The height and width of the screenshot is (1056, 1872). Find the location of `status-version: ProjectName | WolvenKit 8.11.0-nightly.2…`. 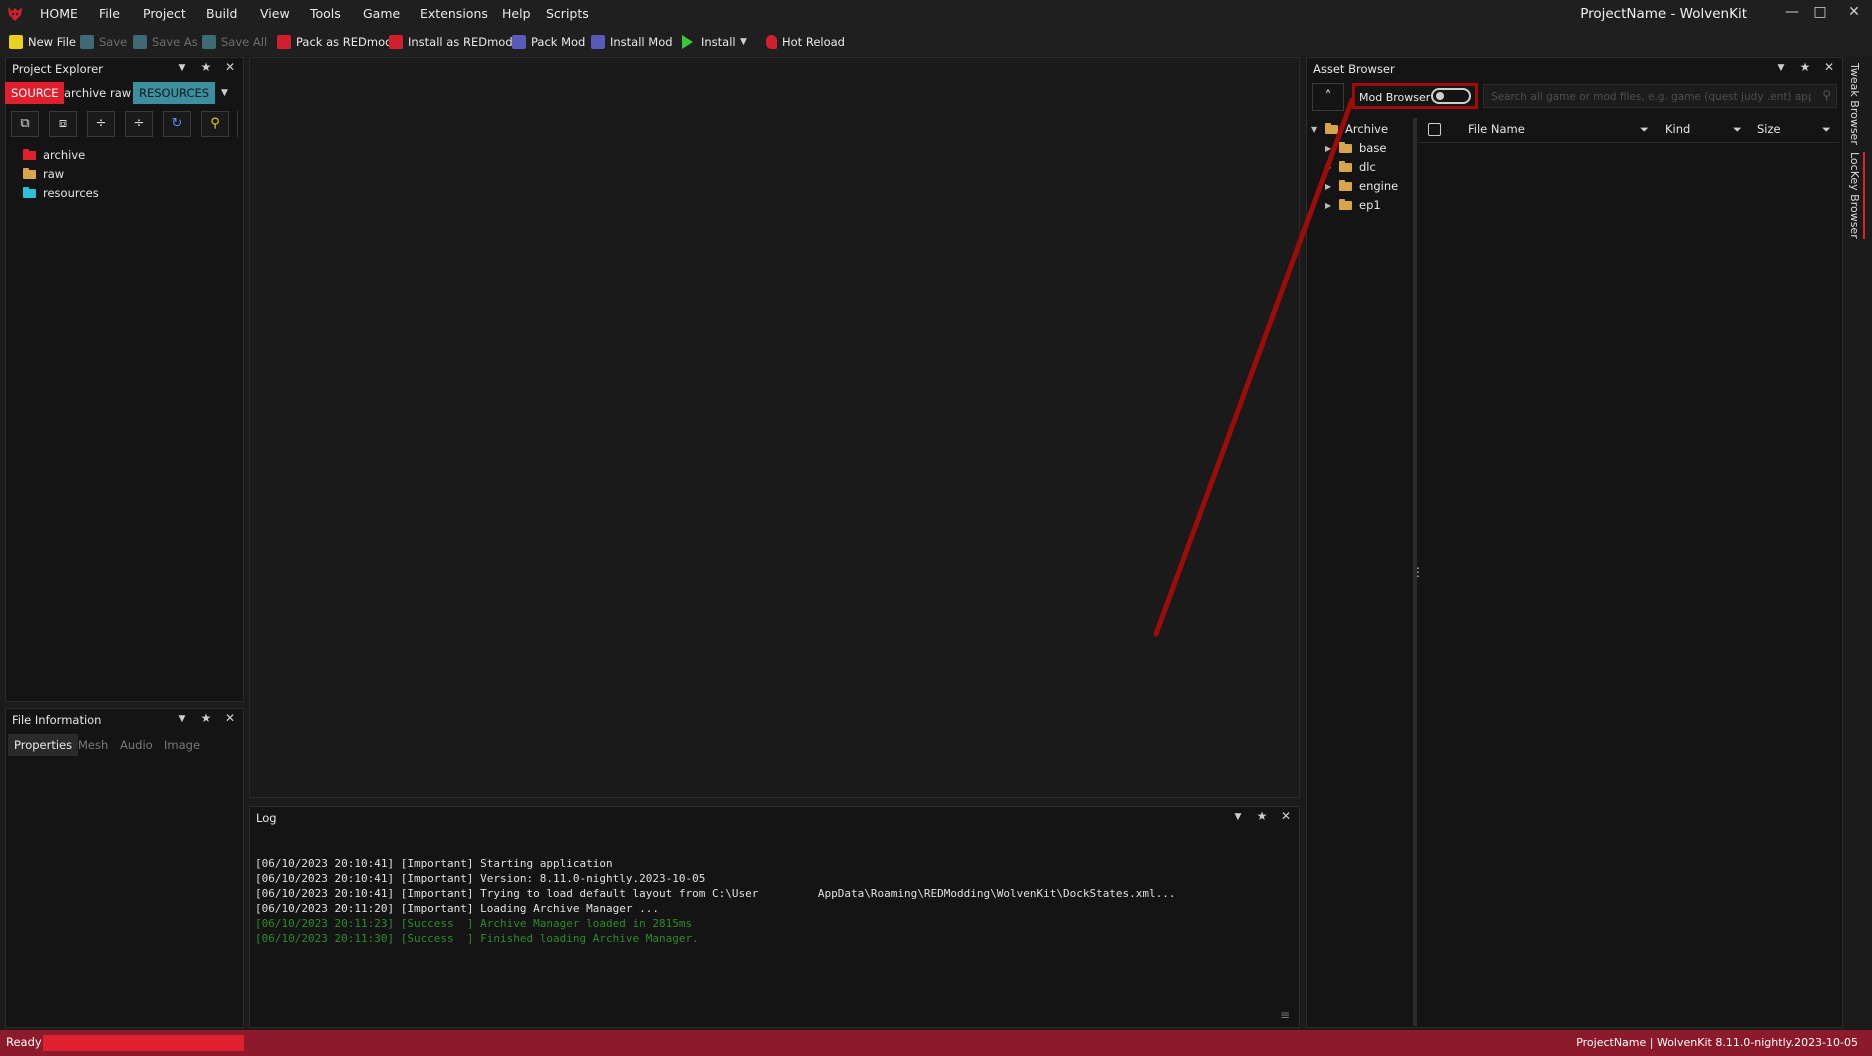

status-version: ProjectName | WolvenKit 8.11.0-nightly.2… is located at coordinates (1717, 1042).